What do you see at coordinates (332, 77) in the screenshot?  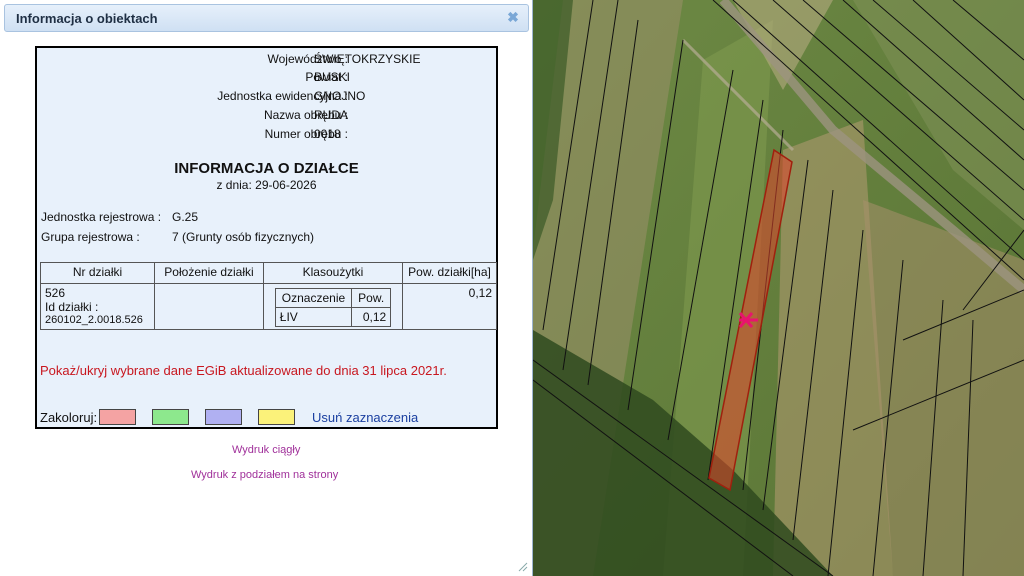 I see `county-value: BUSKI` at bounding box center [332, 77].